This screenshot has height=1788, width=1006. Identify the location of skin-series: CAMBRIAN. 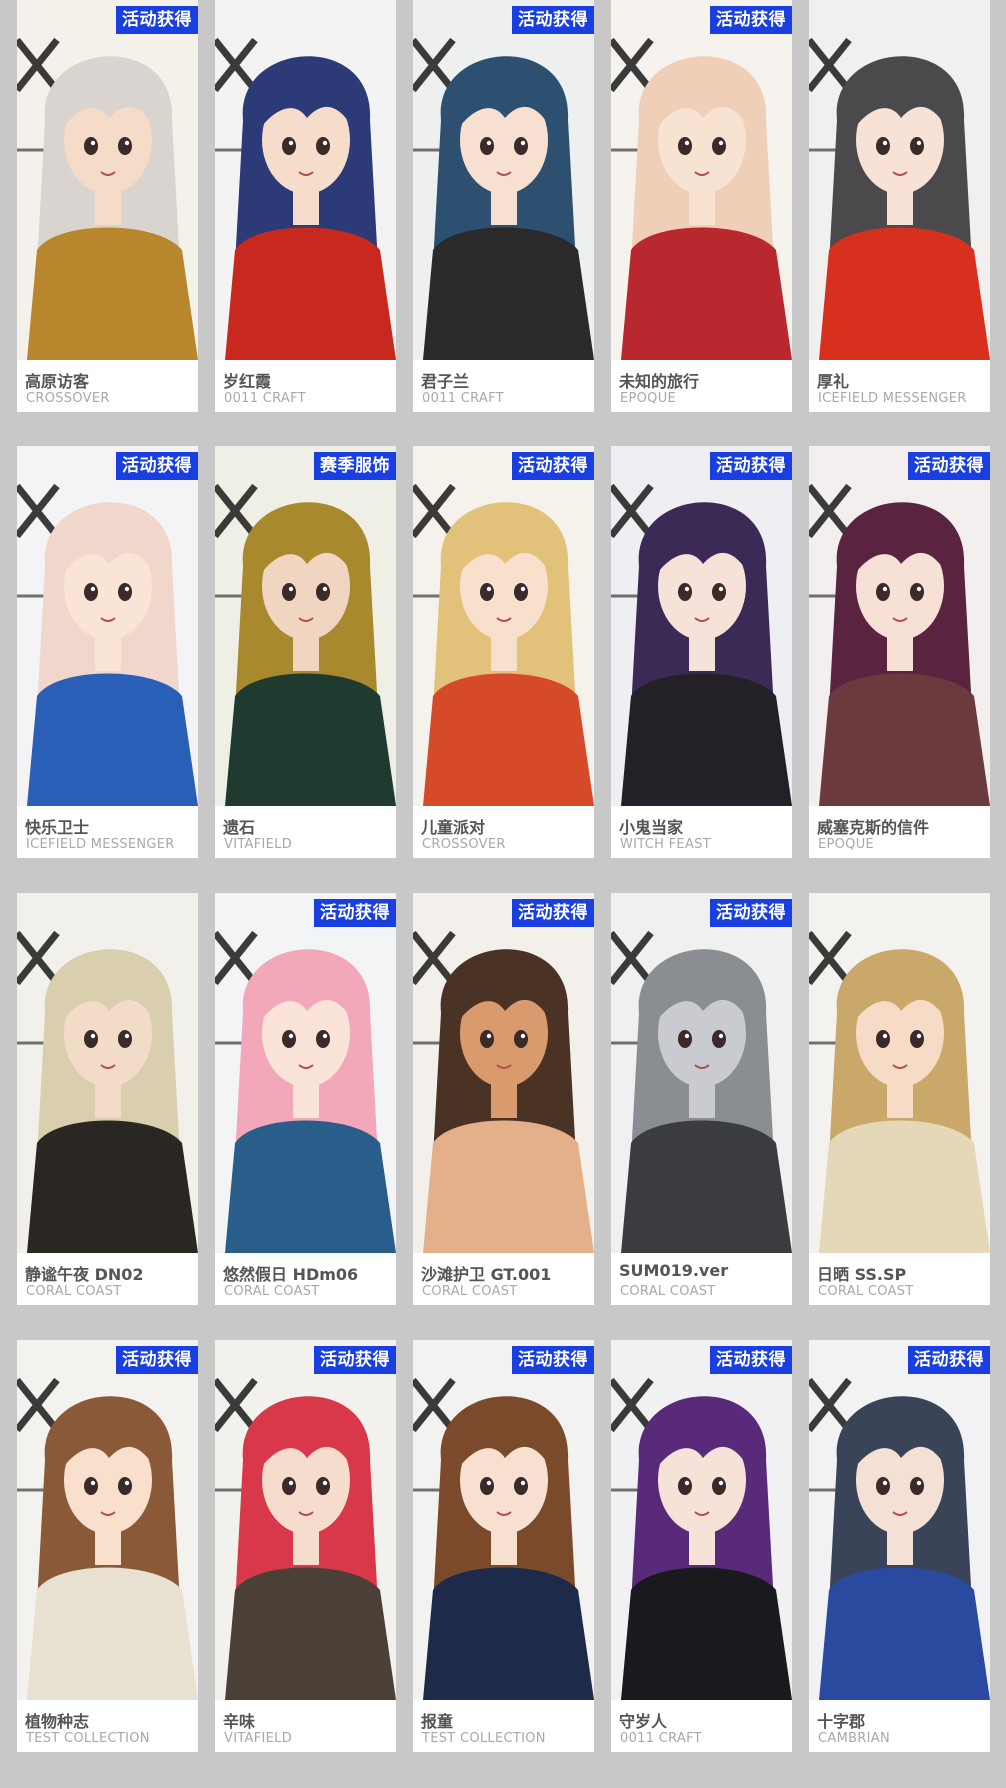
(854, 1738).